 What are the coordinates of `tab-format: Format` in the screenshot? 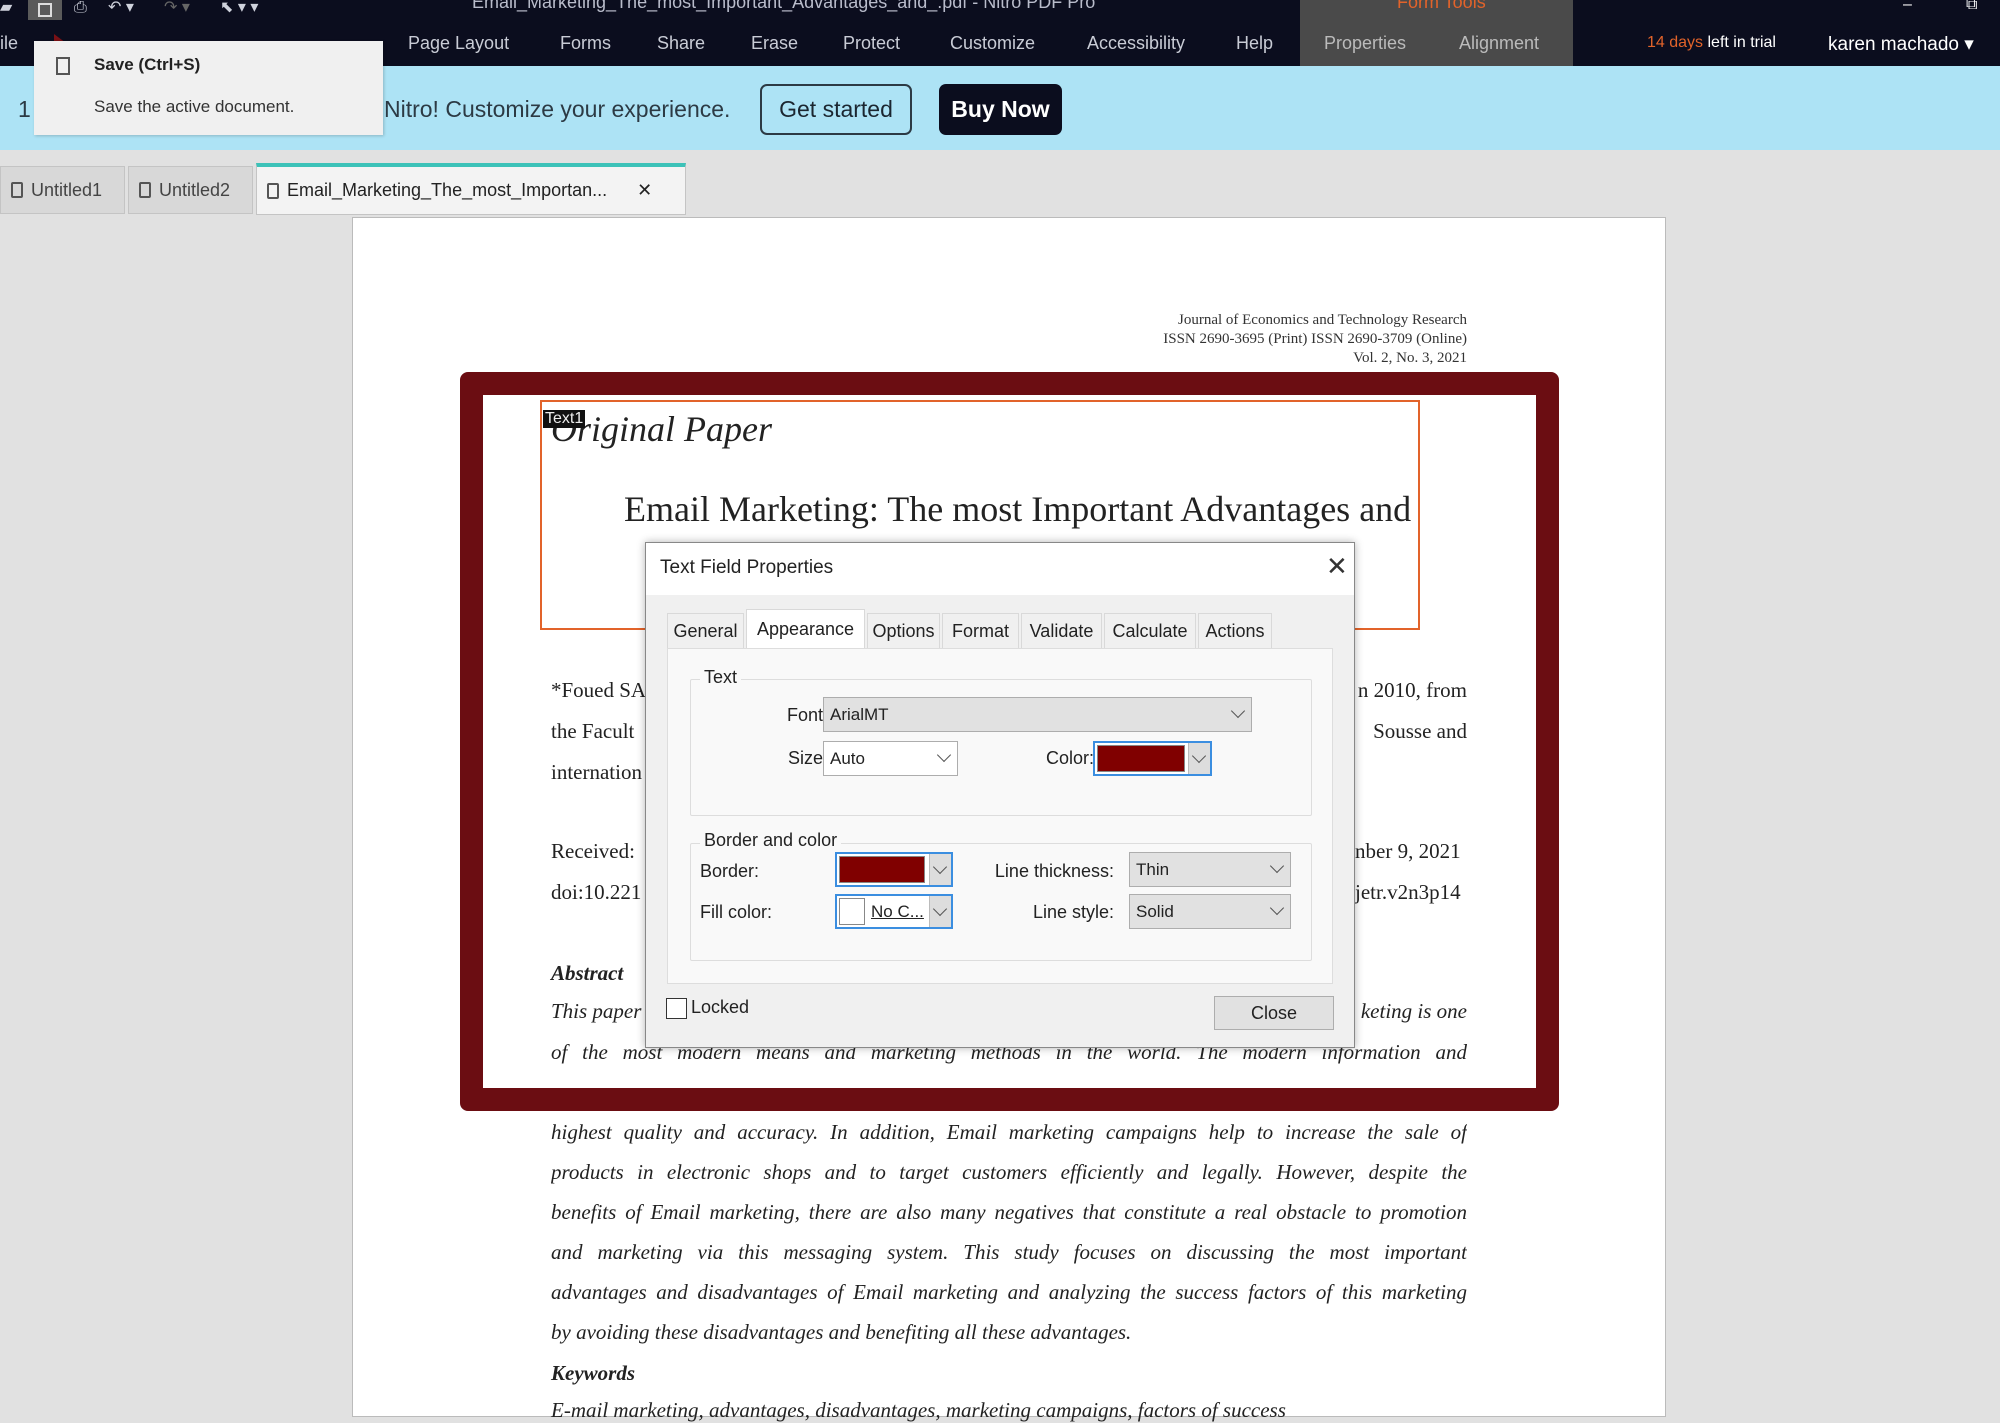 It's located at (980, 630).